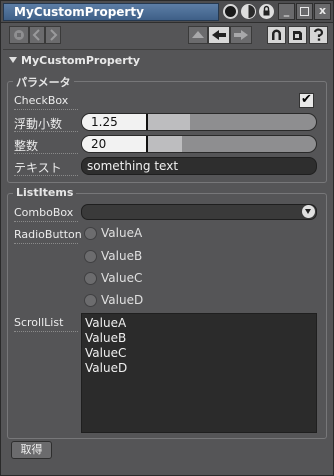 The width and height of the screenshot is (334, 476). Describe the element at coordinates (122, 300) in the screenshot. I see `radio-option-label: ValueD` at that location.